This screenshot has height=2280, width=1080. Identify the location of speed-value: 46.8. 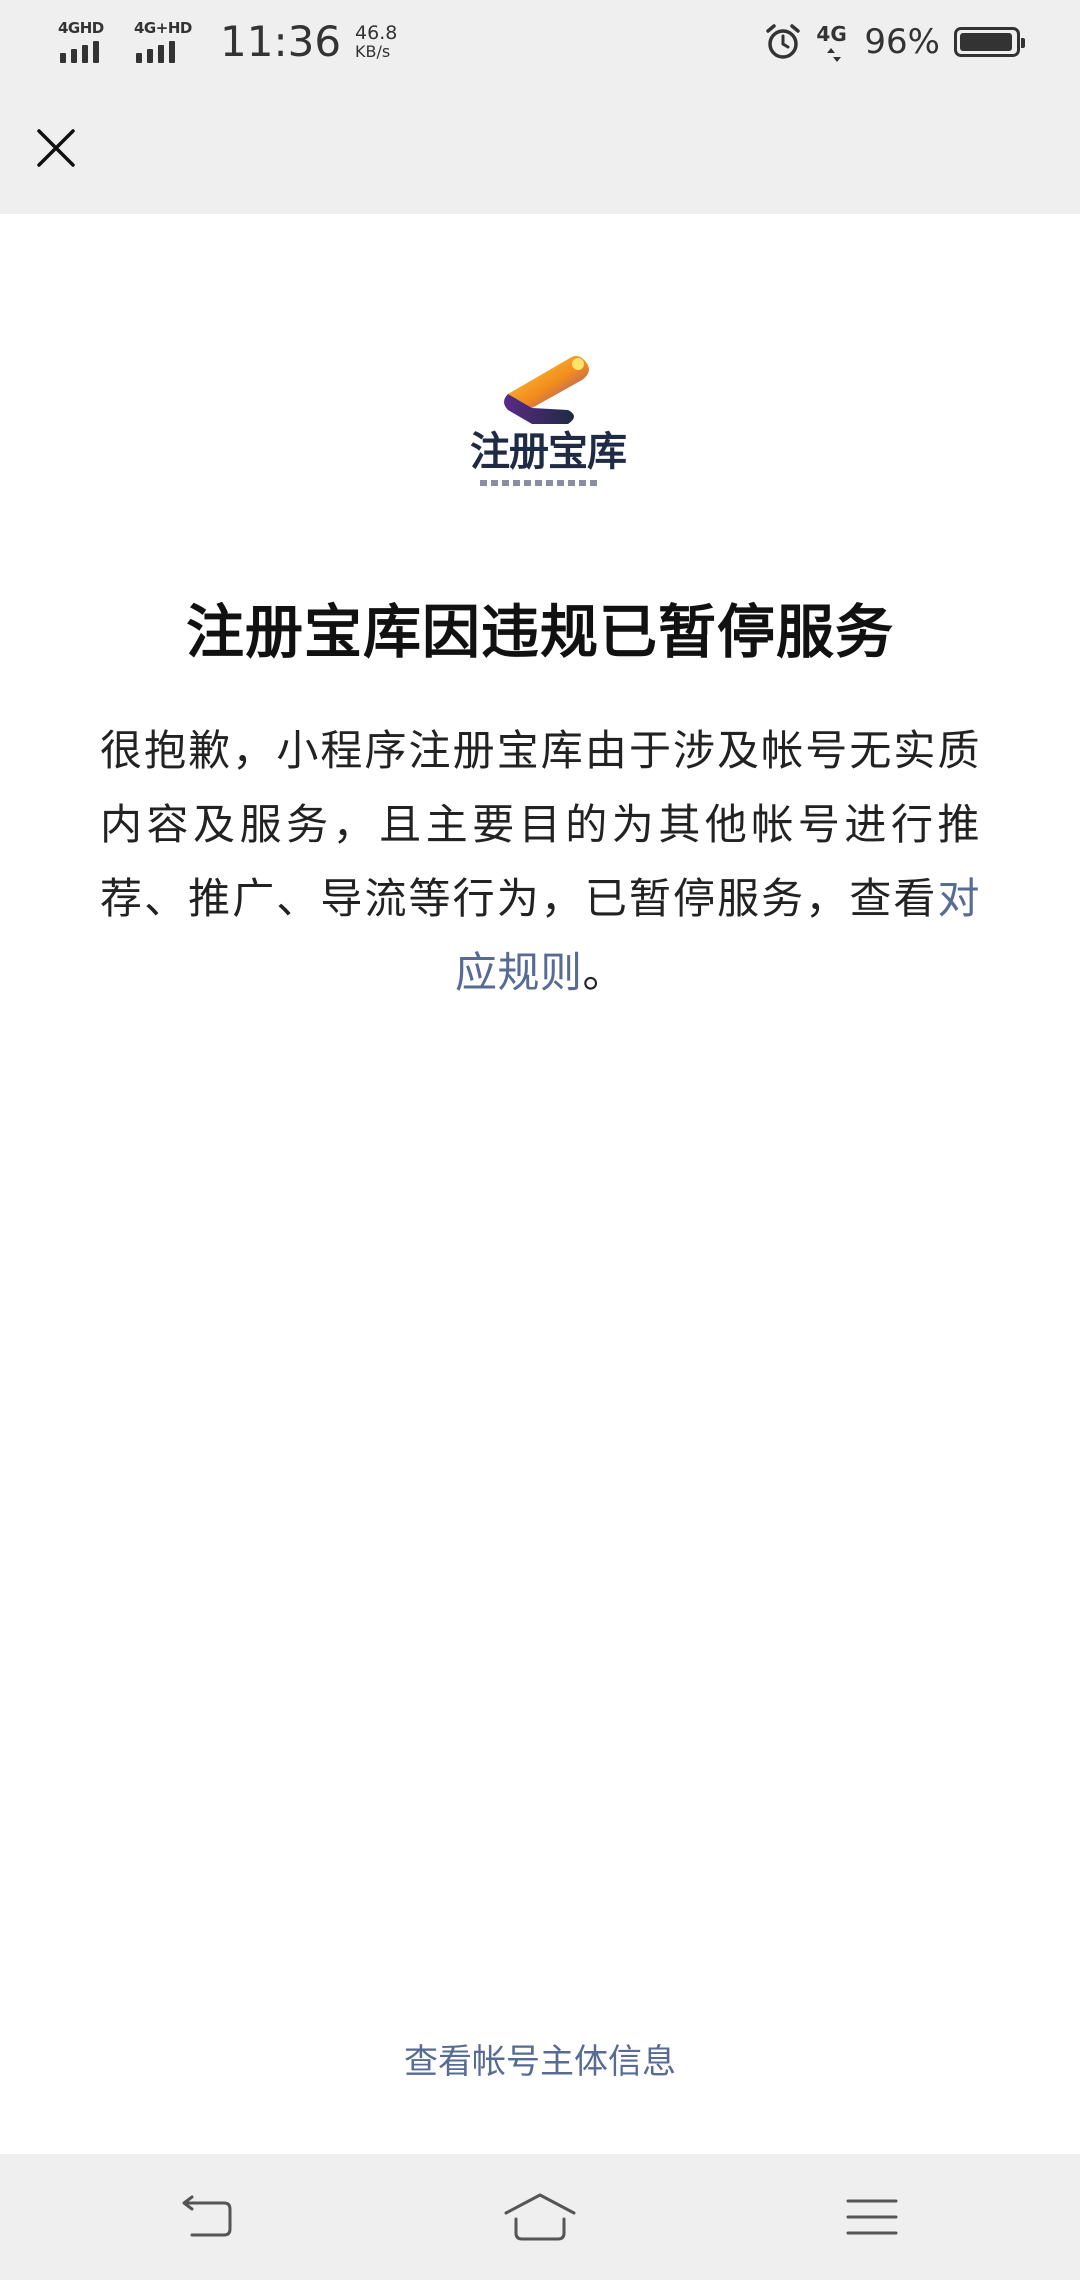
(376, 32).